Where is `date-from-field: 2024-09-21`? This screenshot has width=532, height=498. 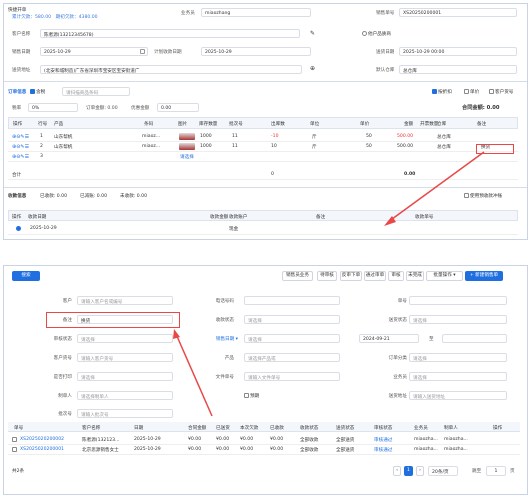
date-from-field: 2024-09-21 is located at coordinates (389, 338).